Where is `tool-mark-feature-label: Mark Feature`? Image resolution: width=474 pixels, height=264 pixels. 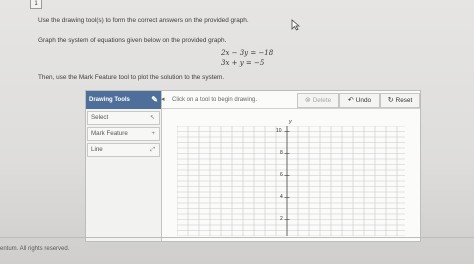 tool-mark-feature-label: Mark Feature is located at coordinates (109, 133).